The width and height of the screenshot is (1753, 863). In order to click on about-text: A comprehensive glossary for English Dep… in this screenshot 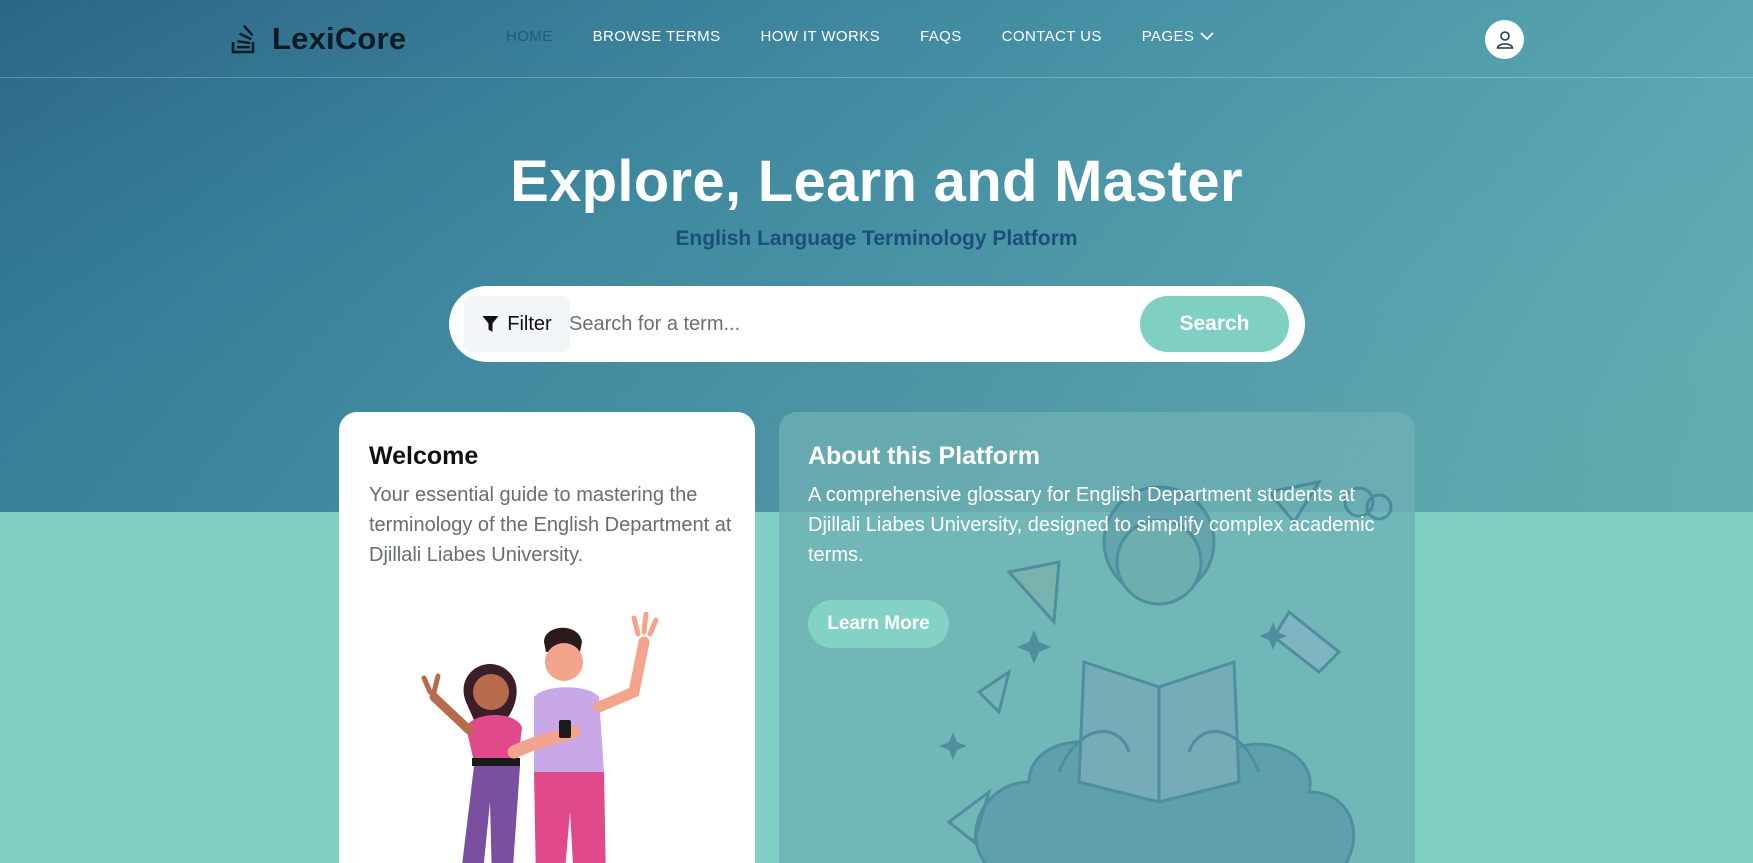, I will do `click(1091, 525)`.